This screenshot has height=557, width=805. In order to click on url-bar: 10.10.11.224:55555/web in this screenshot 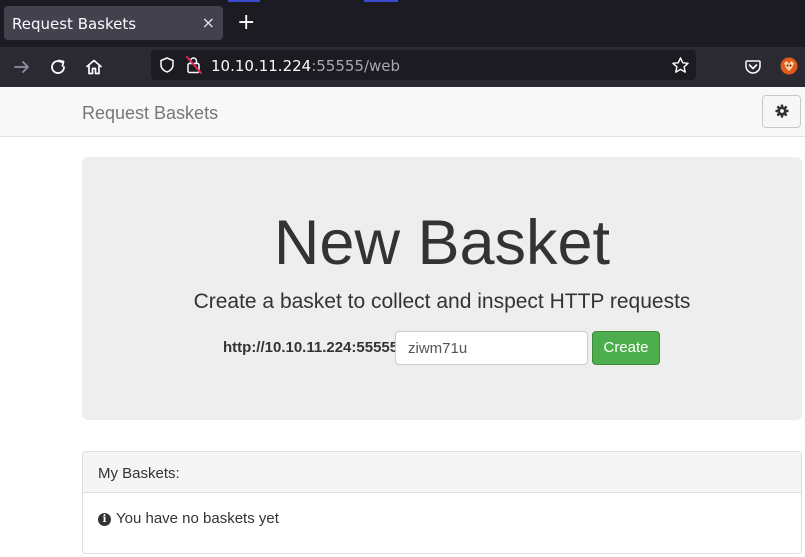, I will do `click(423, 65)`.